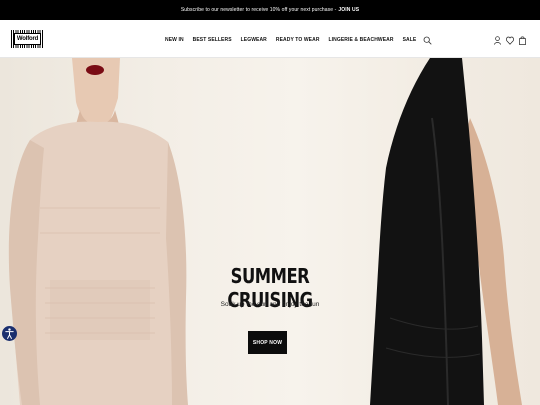 This screenshot has height=405, width=540. I want to click on nav-item-sale: SALE, so click(410, 40).